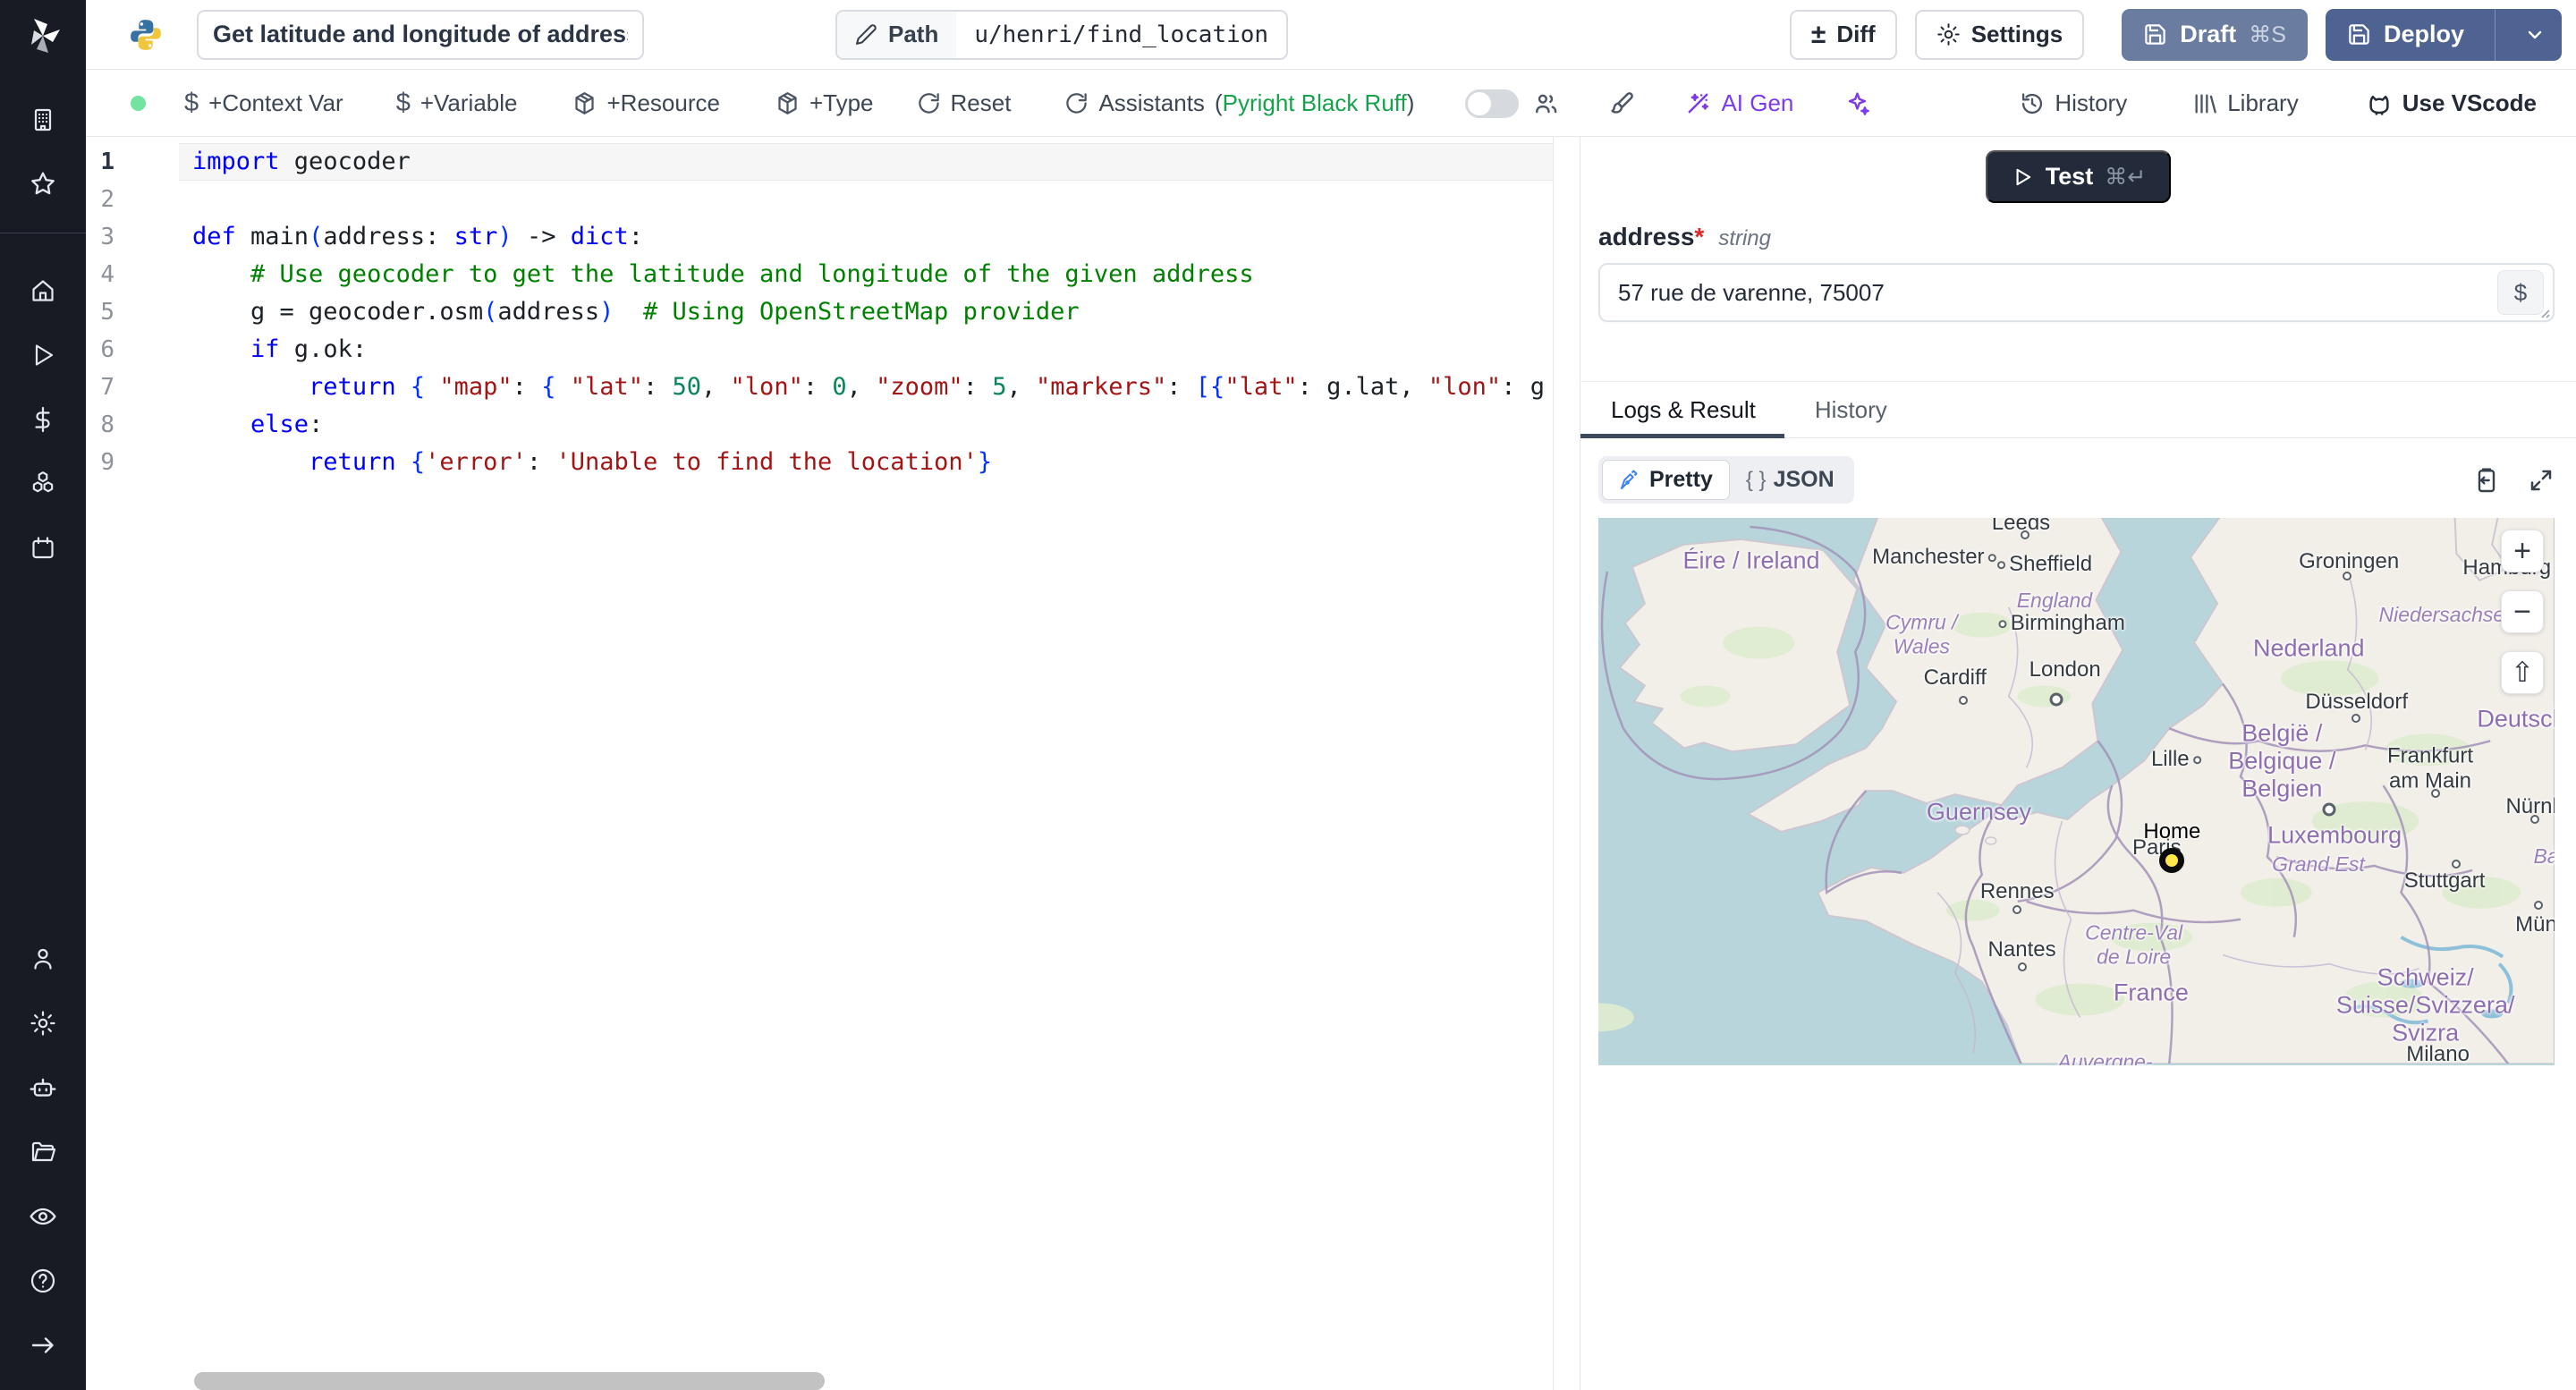 This screenshot has height=1390, width=2576. What do you see at coordinates (2126, 177) in the screenshot?
I see `test-shortcut: ⌘↵` at bounding box center [2126, 177].